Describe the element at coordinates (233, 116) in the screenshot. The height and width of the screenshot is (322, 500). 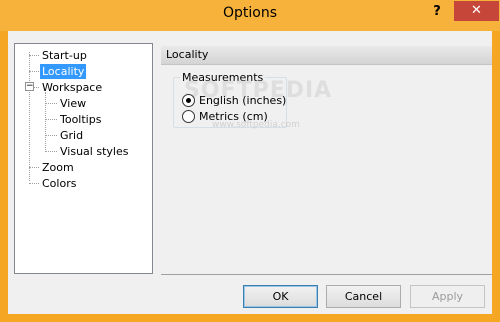
I see `radio-label: Metrics (cm)` at that location.